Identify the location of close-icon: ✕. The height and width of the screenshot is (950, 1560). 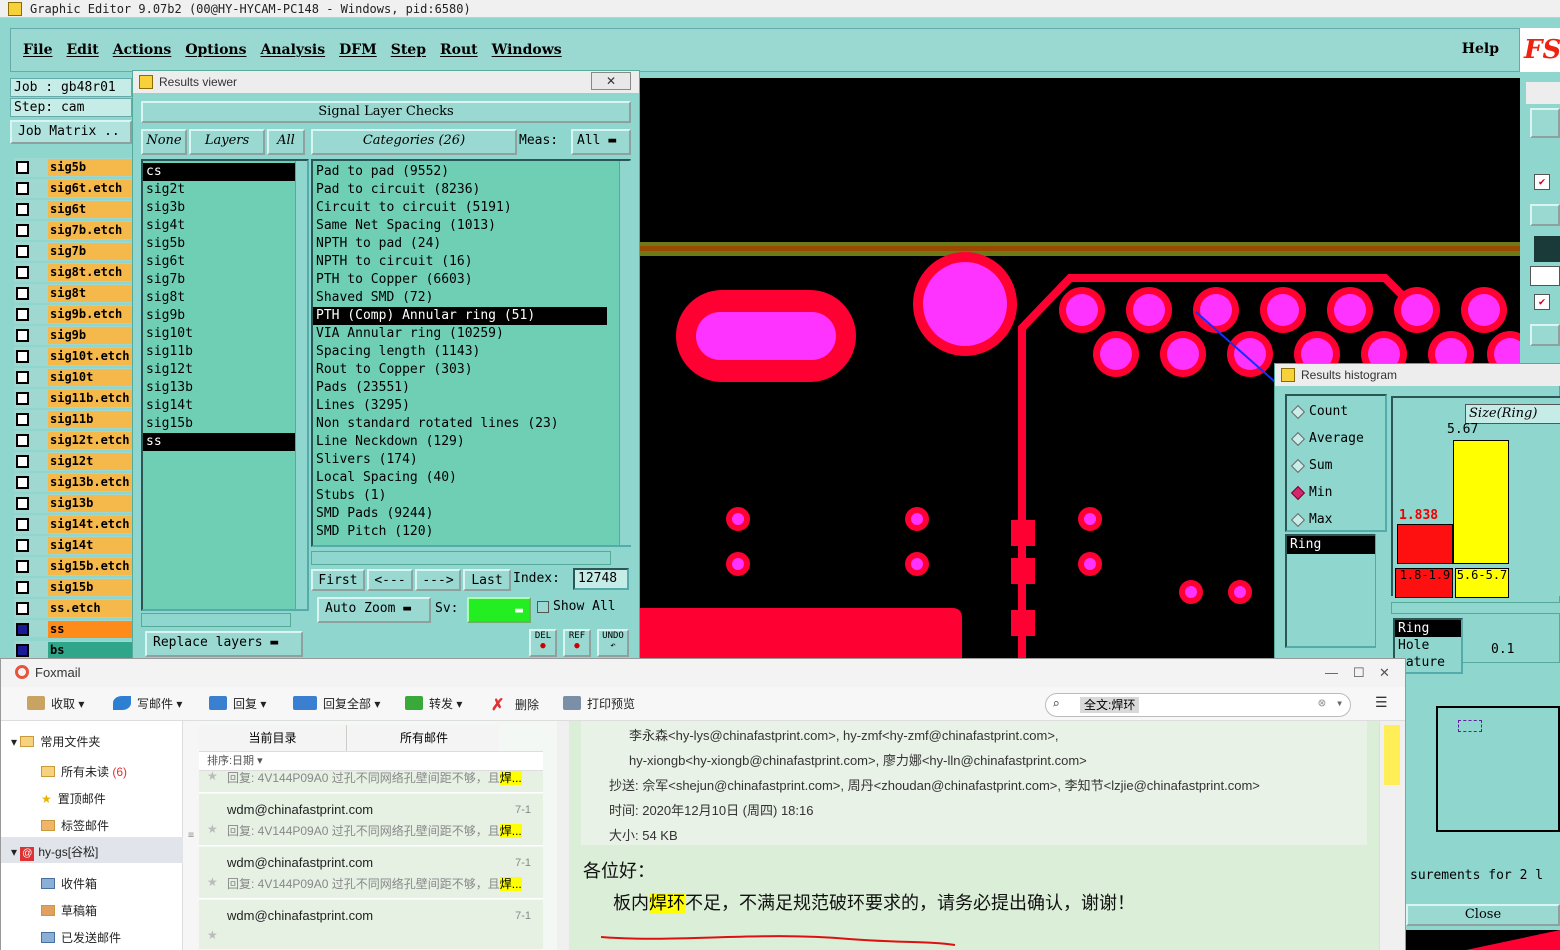
(1384, 673).